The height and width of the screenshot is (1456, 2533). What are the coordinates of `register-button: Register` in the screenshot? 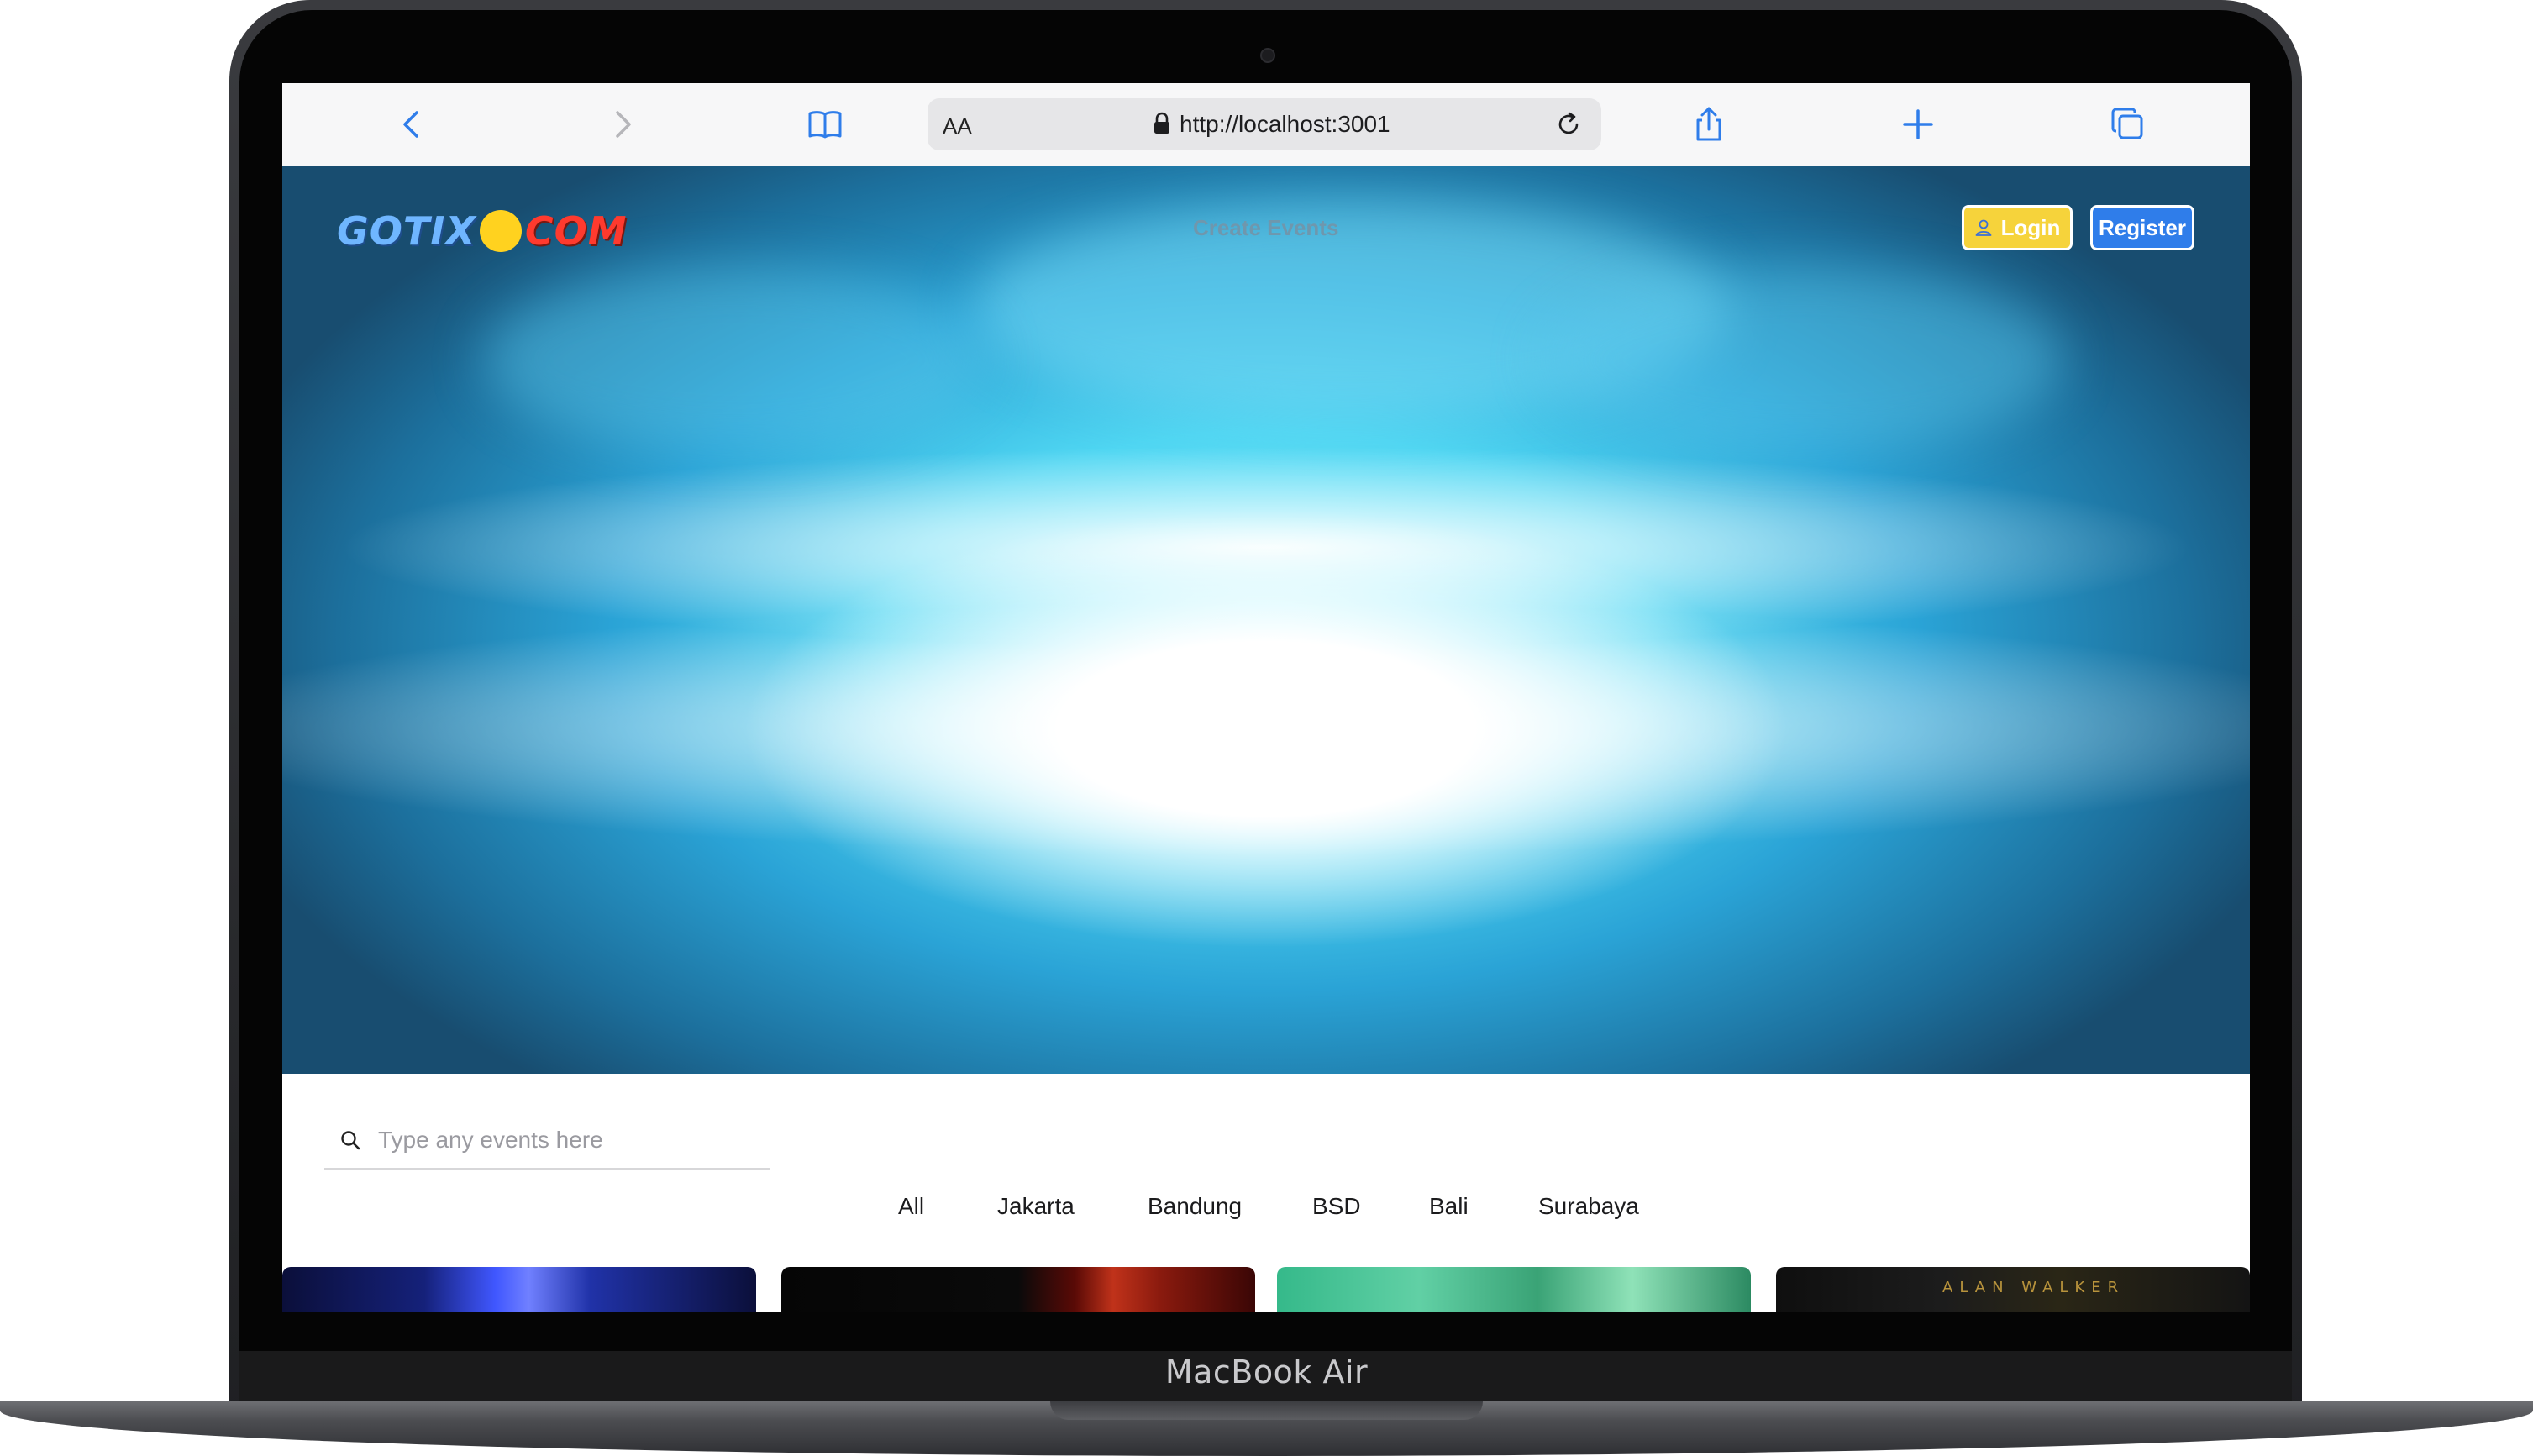 It's located at (2142, 227).